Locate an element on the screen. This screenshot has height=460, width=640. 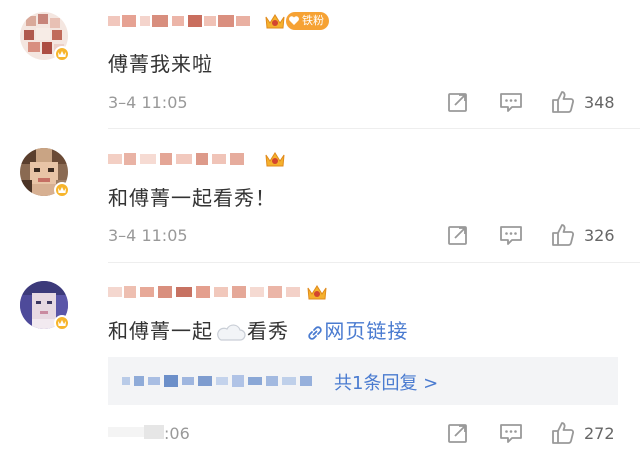
reply-preview: 共1条回复 > is located at coordinates (363, 381).